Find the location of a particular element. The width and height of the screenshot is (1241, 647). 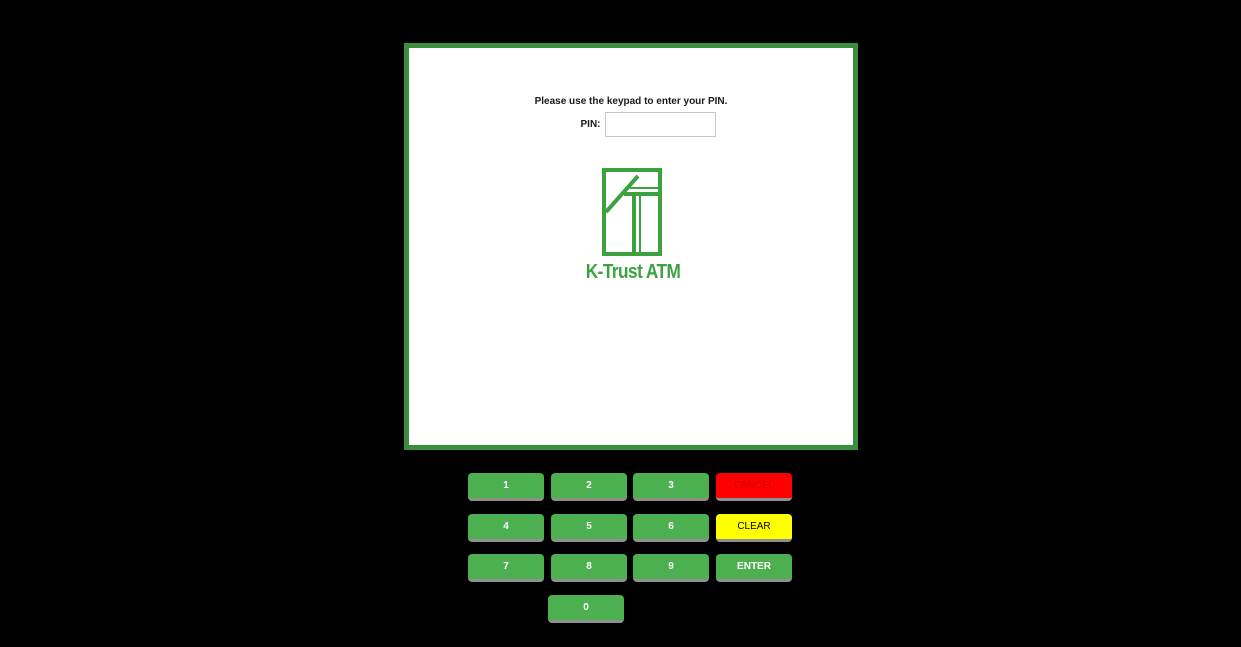

key-9-button: 9 is located at coordinates (671, 568).